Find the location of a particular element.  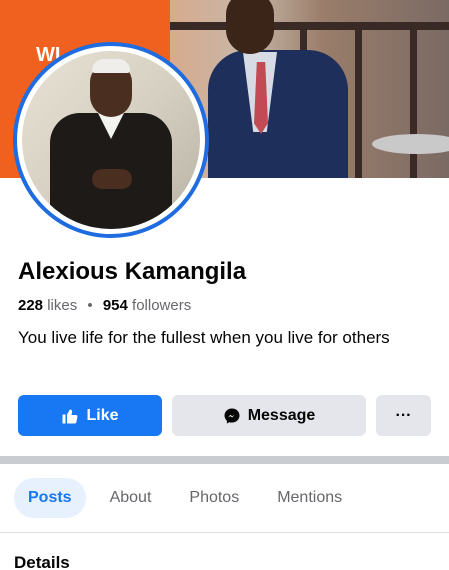

avatar-hands is located at coordinates (112, 179).